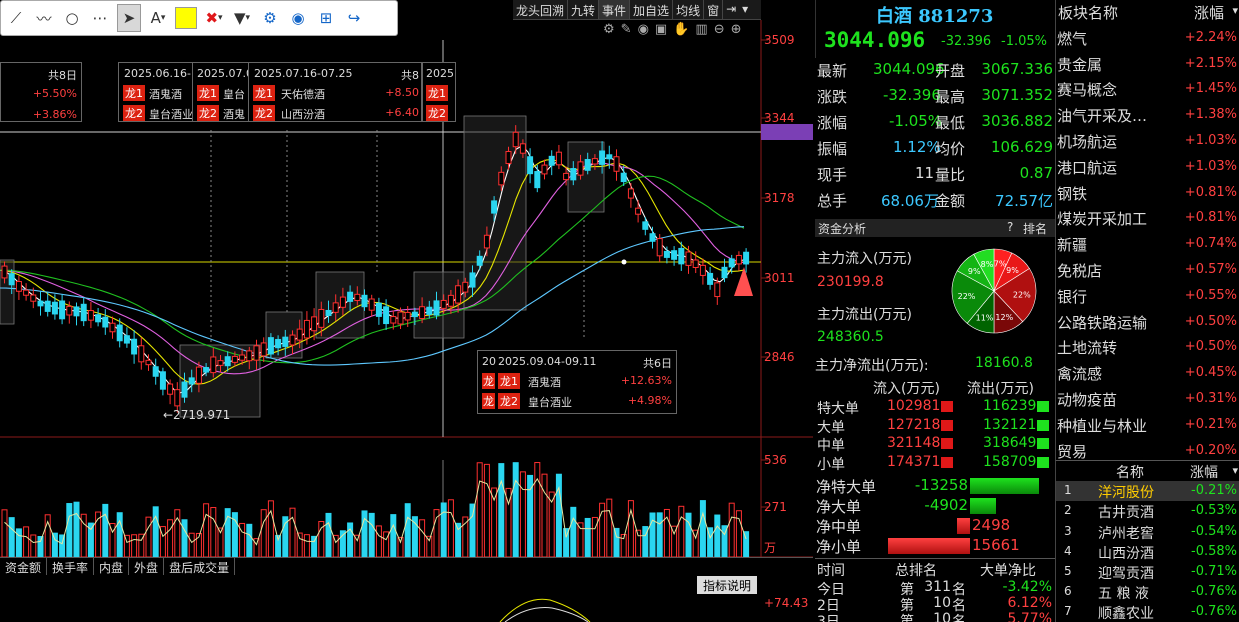 This screenshot has height=622, width=1239. Describe the element at coordinates (615, 9) in the screenshot. I see `tab-events: 事件` at that location.